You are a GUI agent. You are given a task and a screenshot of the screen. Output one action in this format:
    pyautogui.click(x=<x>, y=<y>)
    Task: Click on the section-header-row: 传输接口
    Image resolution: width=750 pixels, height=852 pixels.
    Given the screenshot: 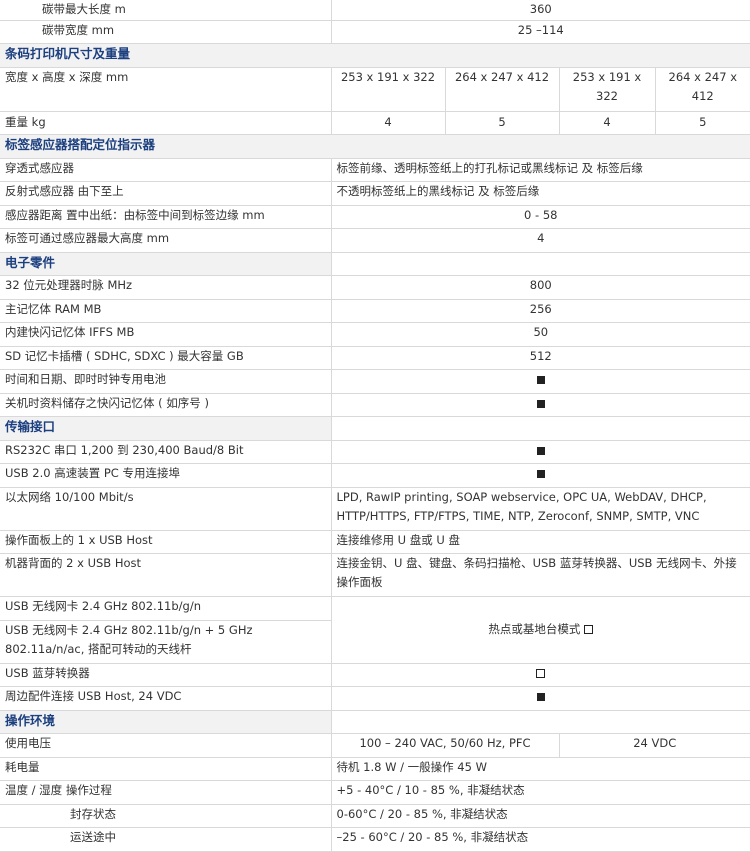 What is the action you would take?
    pyautogui.click(x=375, y=428)
    